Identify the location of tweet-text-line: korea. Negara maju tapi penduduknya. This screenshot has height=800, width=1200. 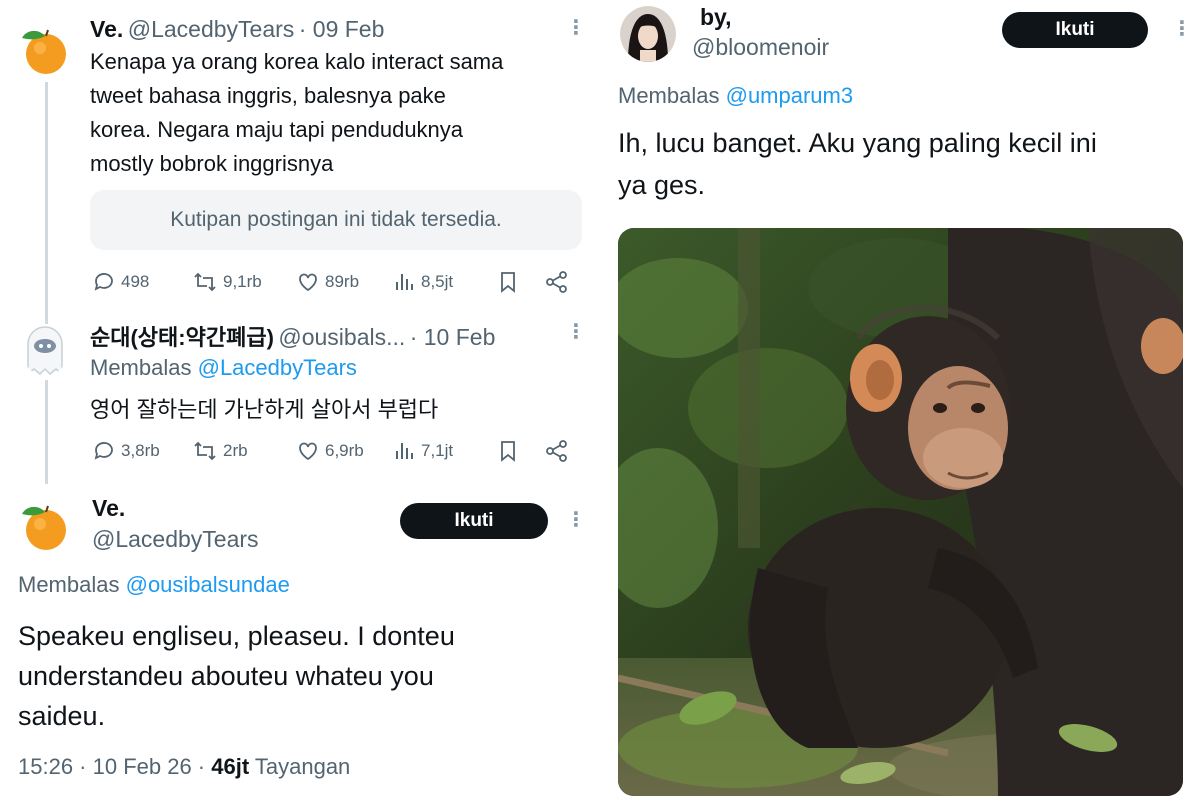
(277, 129).